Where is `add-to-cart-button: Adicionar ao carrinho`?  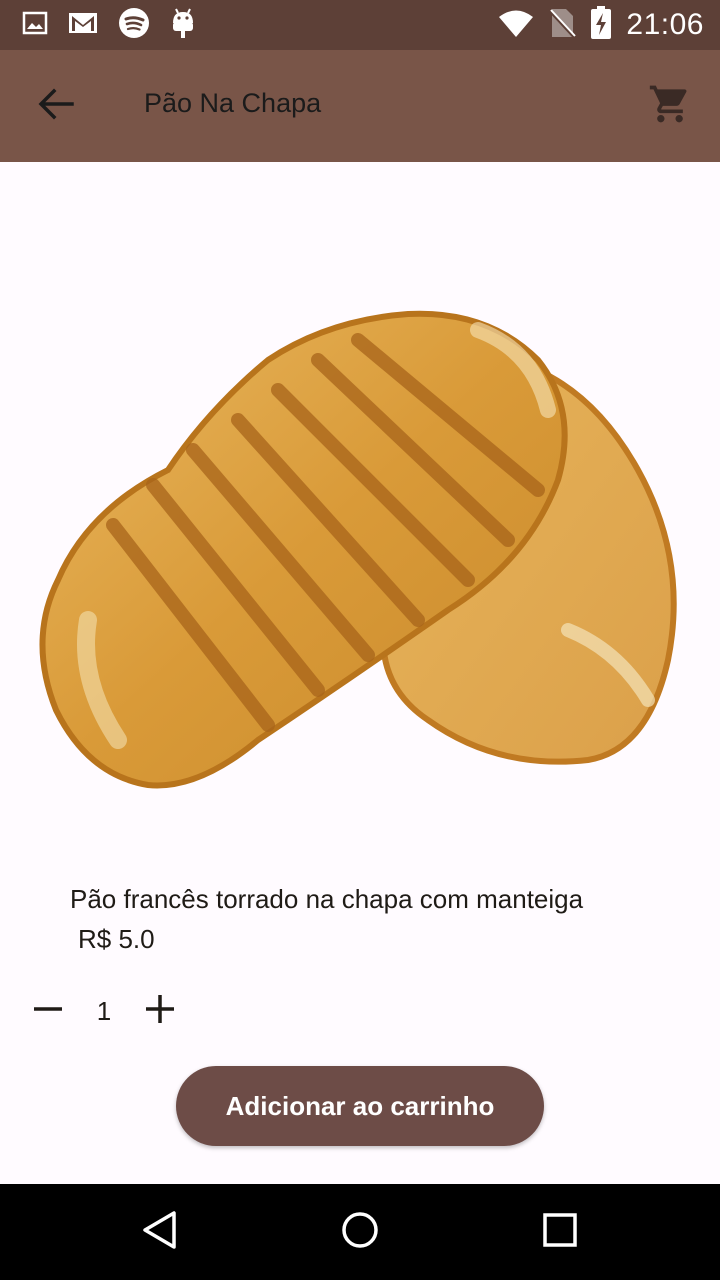
add-to-cart-button: Adicionar ao carrinho is located at coordinates (360, 1106).